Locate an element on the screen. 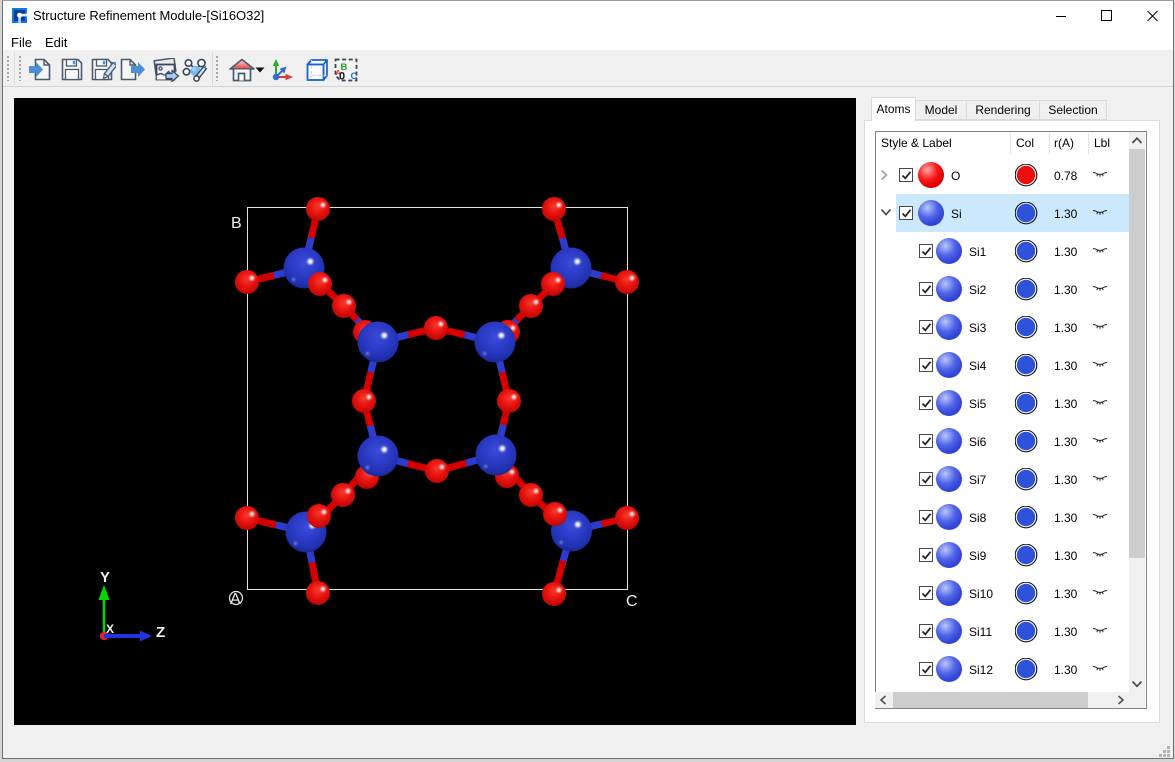  svg-text: B is located at coordinates (236, 223).